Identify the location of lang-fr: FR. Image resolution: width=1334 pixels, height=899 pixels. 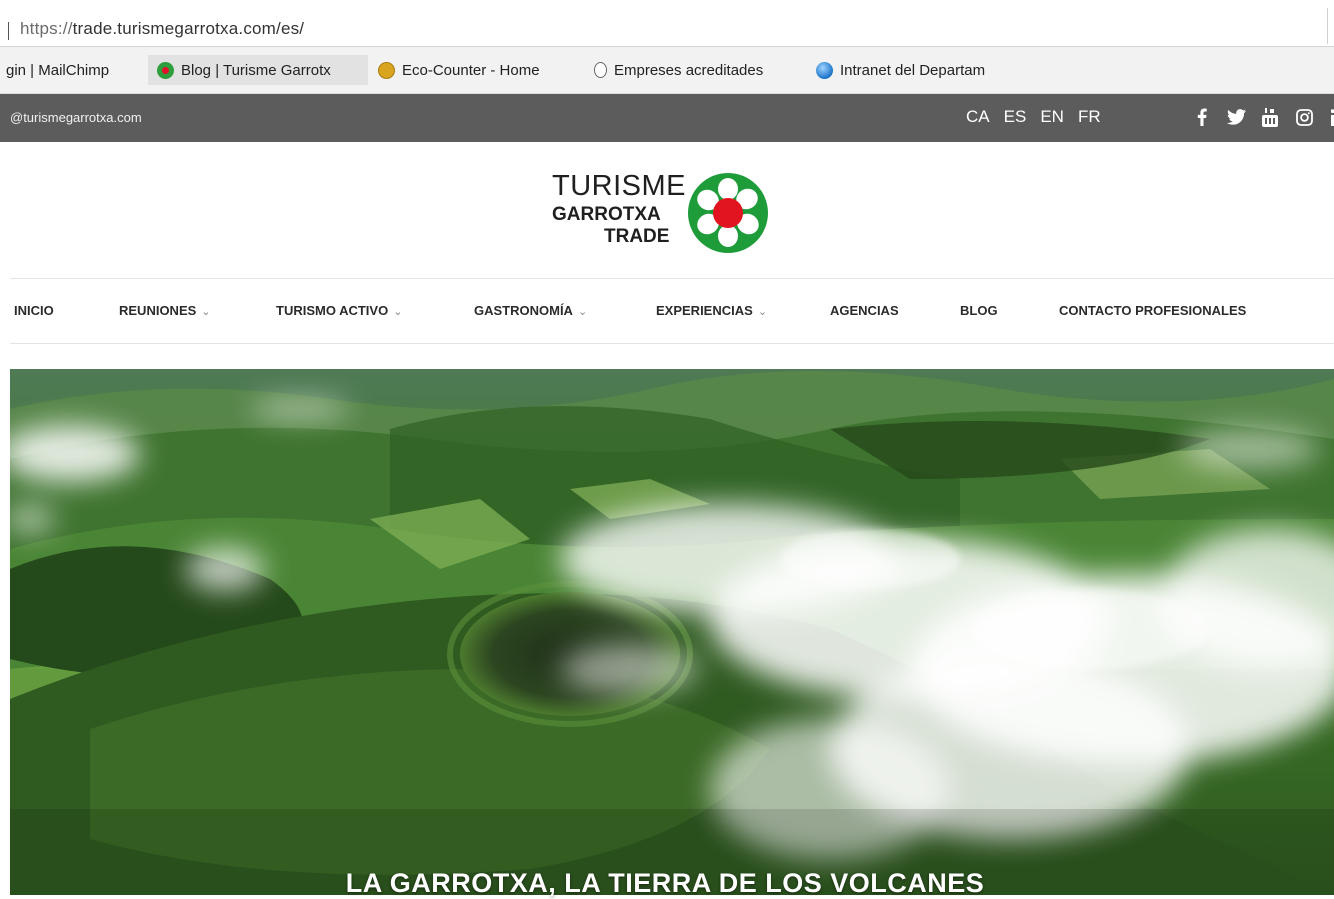
(1089, 117).